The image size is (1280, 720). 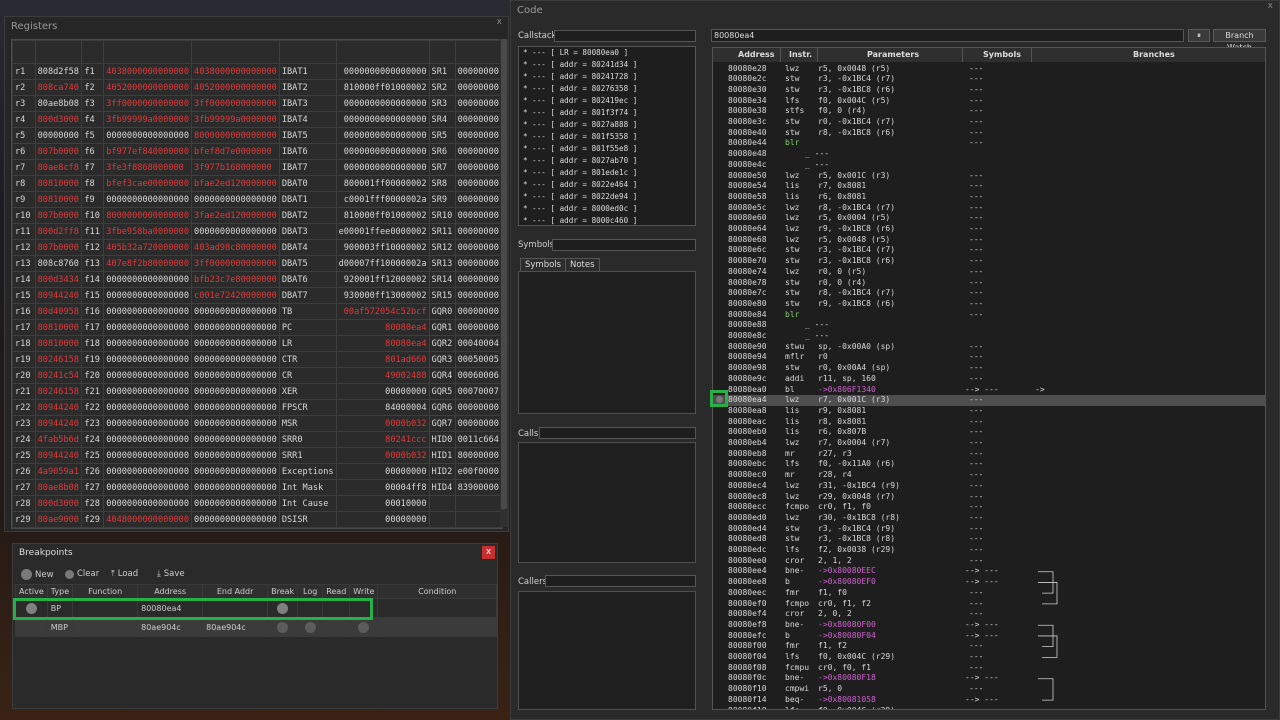 What do you see at coordinates (478, 375) in the screenshot?
I see `register-cell: 00060006` at bounding box center [478, 375].